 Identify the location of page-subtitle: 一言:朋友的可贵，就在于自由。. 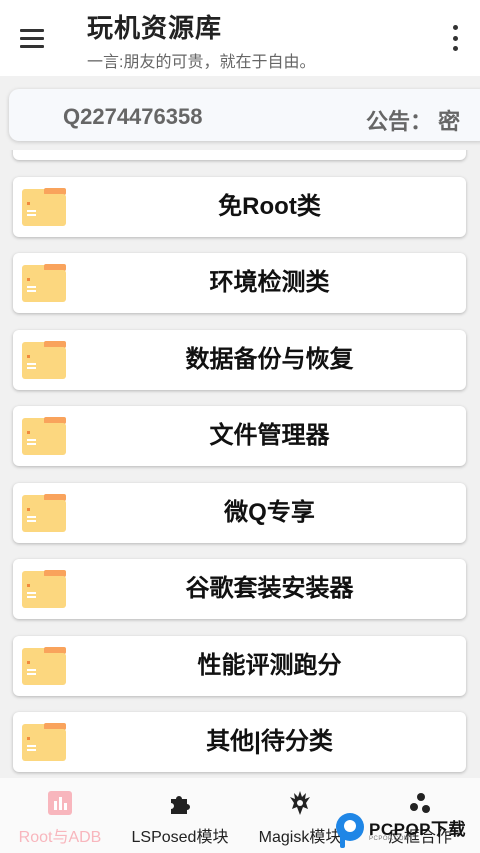
(201, 62).